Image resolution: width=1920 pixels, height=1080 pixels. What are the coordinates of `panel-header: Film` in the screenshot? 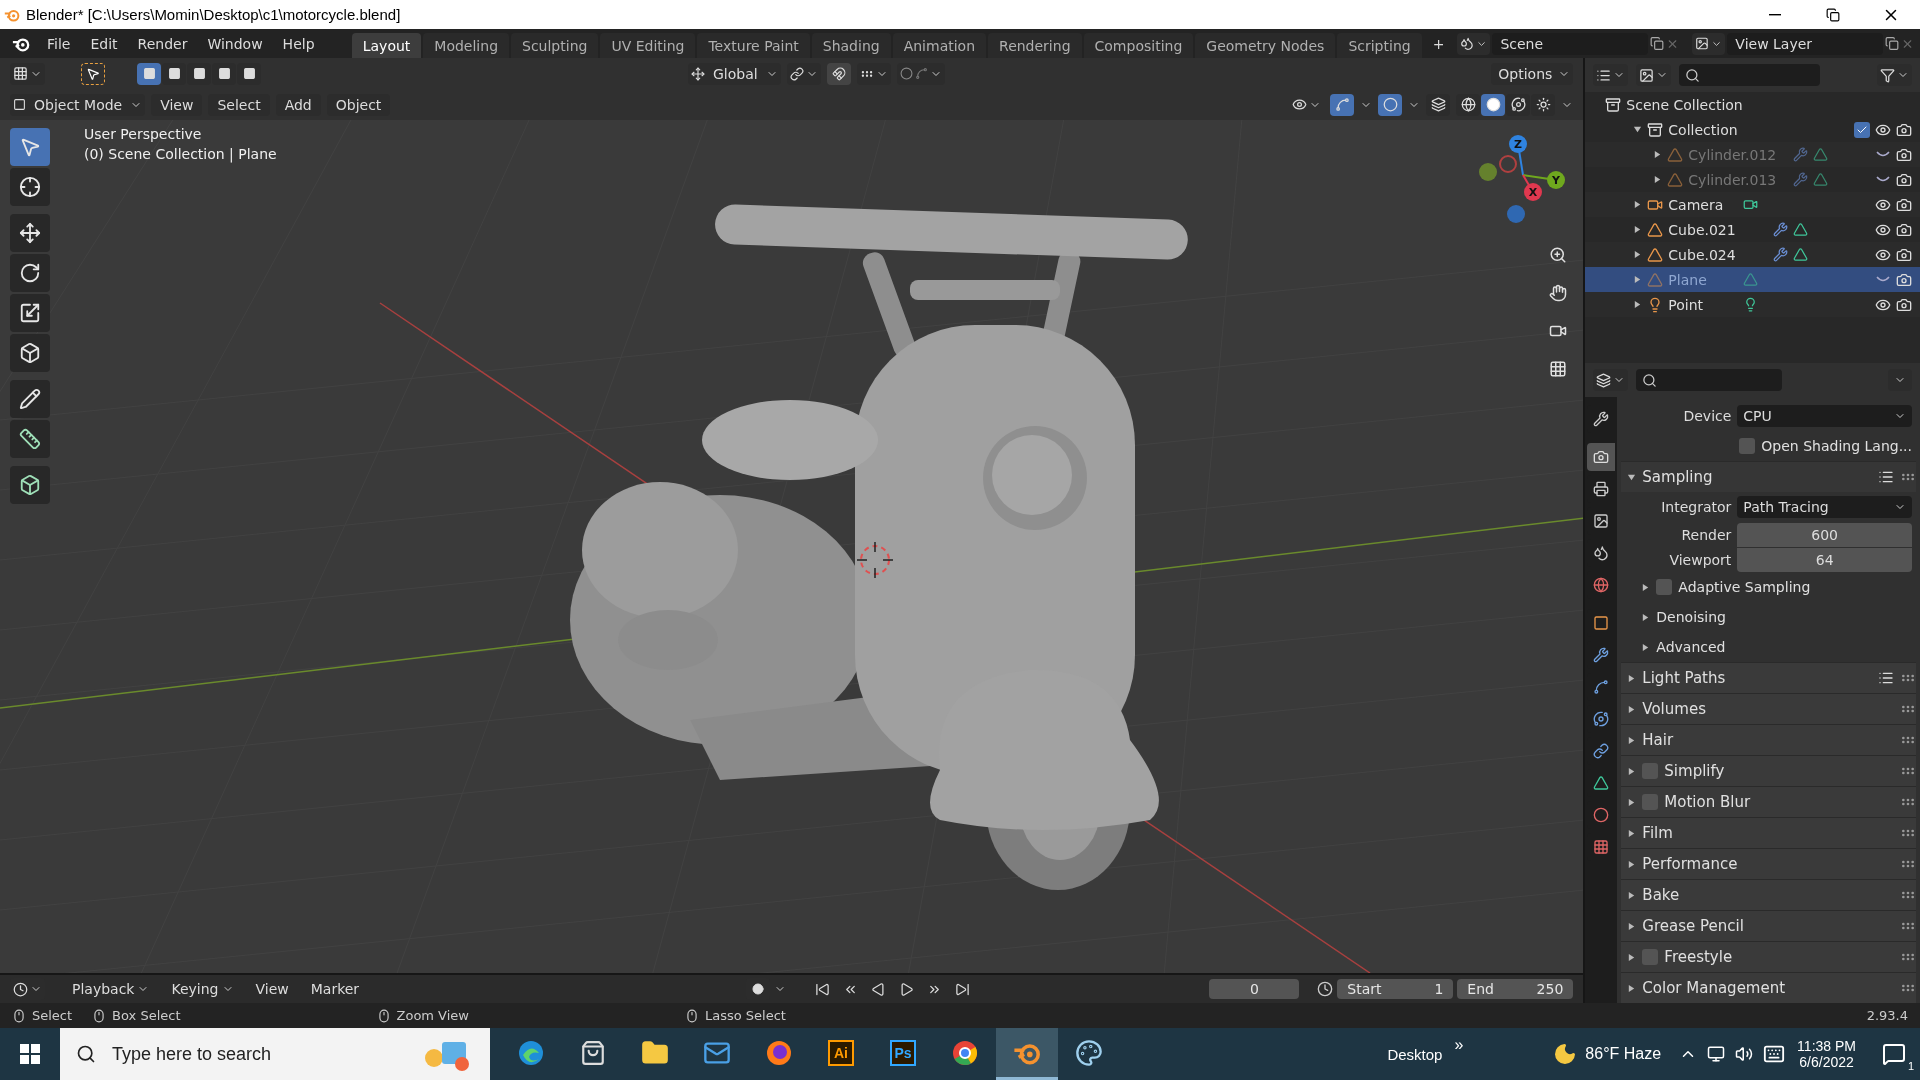 It's located at (1768, 832).